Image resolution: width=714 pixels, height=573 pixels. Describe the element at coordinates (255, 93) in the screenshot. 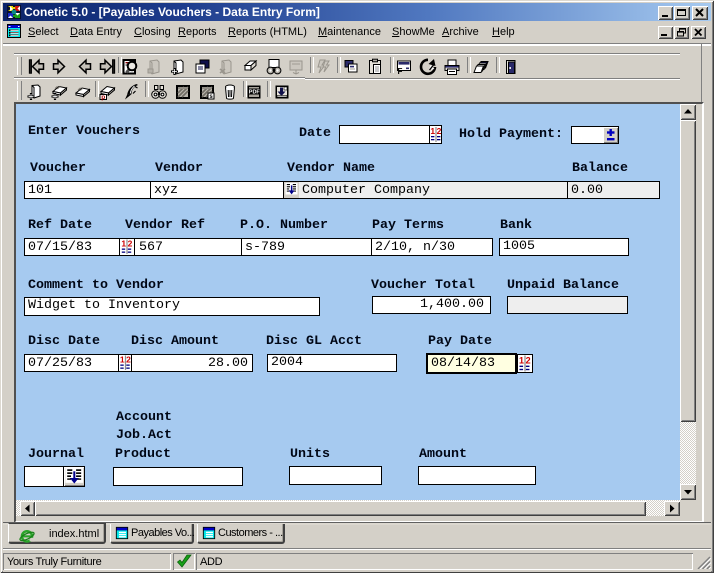

I see `svg-text: PDF` at that location.